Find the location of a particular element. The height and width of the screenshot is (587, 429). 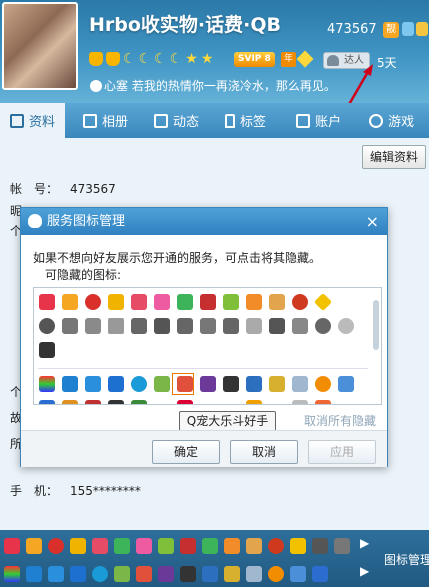

tab-profile: 资料 is located at coordinates (33, 120).